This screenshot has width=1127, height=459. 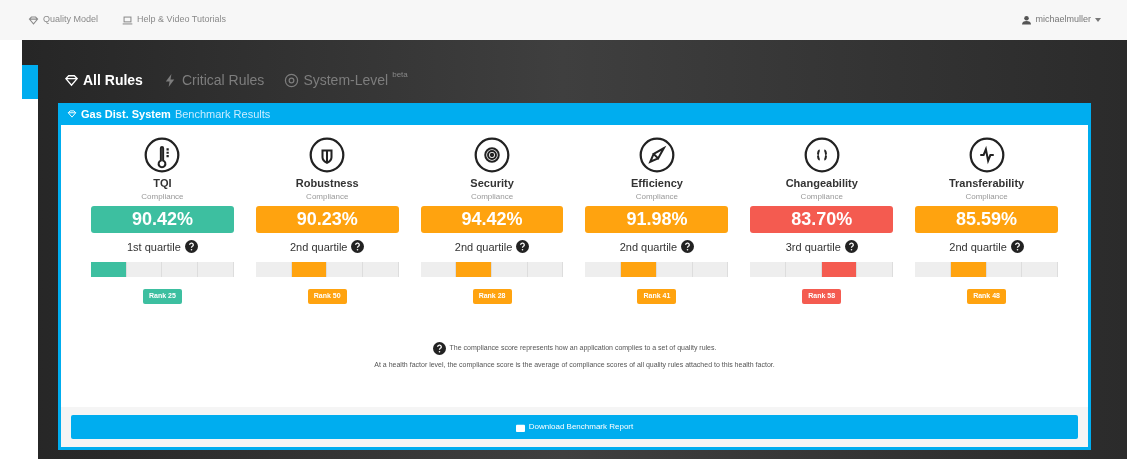 What do you see at coordinates (222, 114) in the screenshot?
I see `card-subtitle: Benchmark Results` at bounding box center [222, 114].